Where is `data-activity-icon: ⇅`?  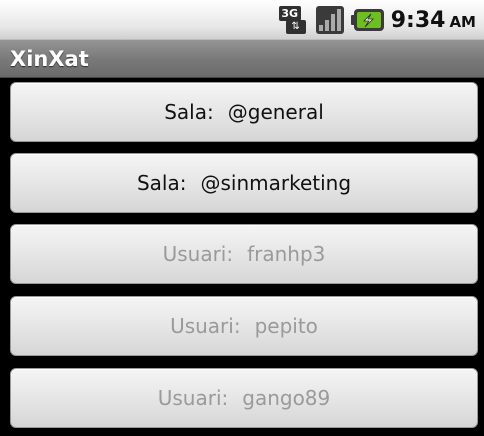
data-activity-icon: ⇅ is located at coordinates (295, 27).